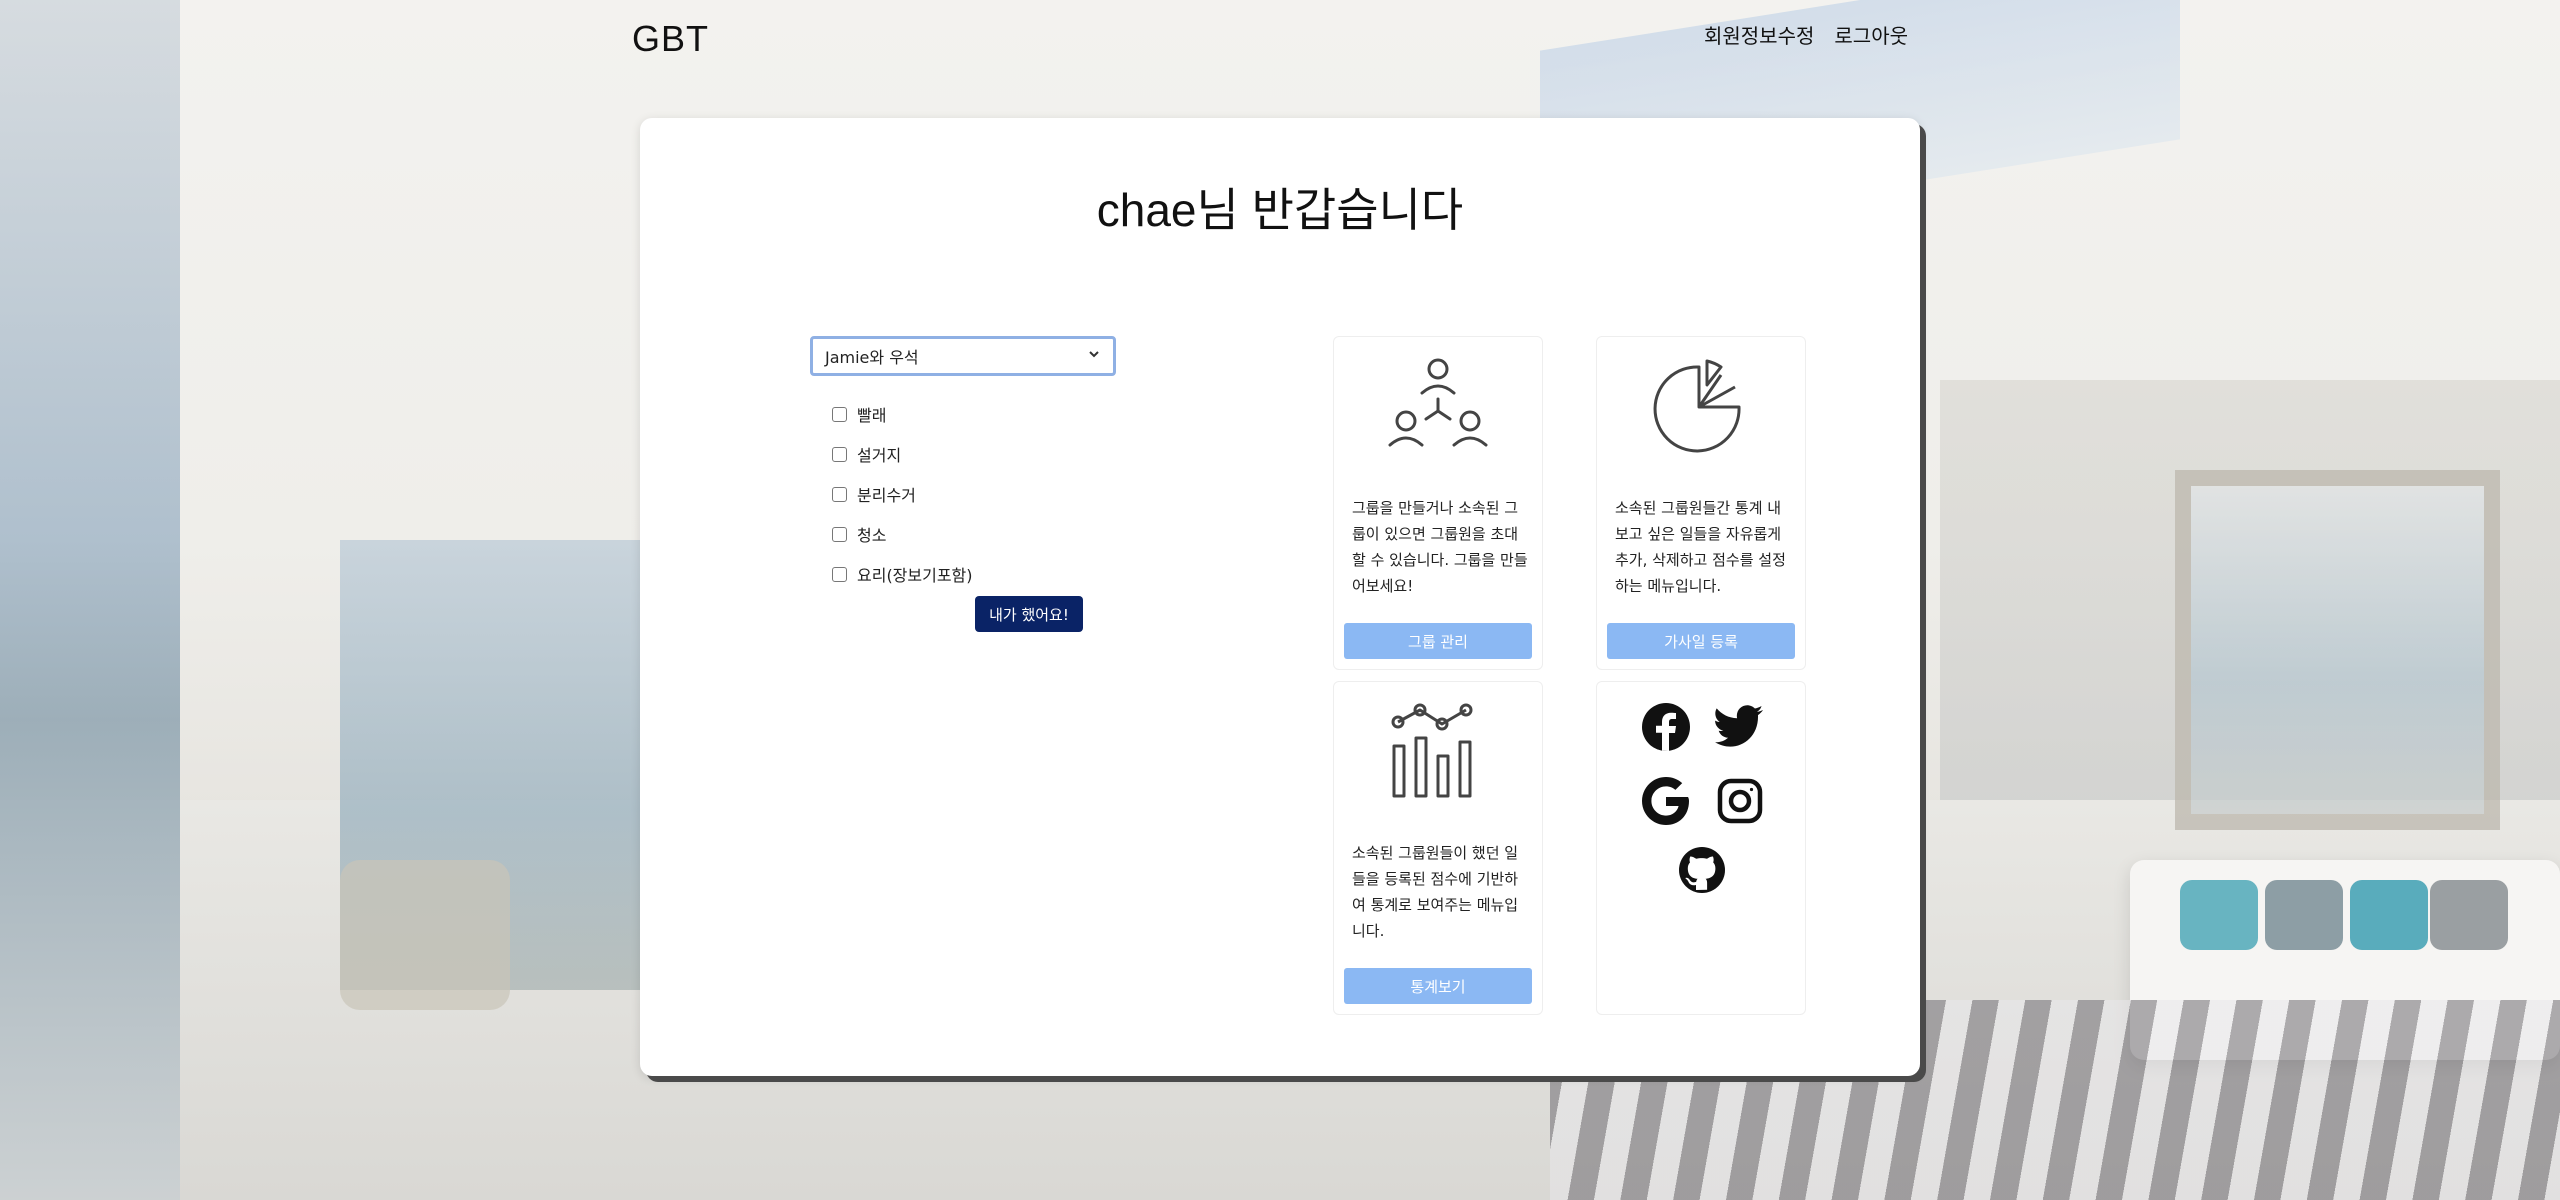 Image resolution: width=2560 pixels, height=1200 pixels. I want to click on google-icon, so click(1666, 803).